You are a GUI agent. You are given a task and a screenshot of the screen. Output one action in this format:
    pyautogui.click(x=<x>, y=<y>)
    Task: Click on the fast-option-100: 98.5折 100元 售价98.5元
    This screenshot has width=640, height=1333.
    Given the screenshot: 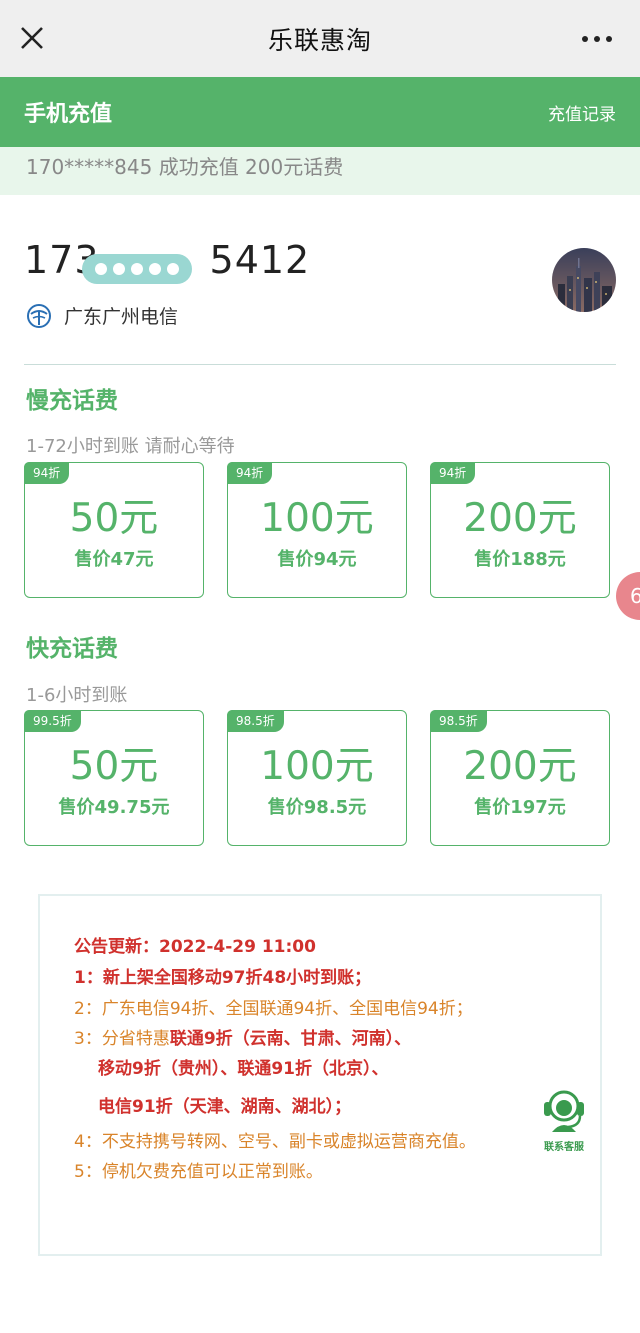 What is the action you would take?
    pyautogui.click(x=317, y=778)
    